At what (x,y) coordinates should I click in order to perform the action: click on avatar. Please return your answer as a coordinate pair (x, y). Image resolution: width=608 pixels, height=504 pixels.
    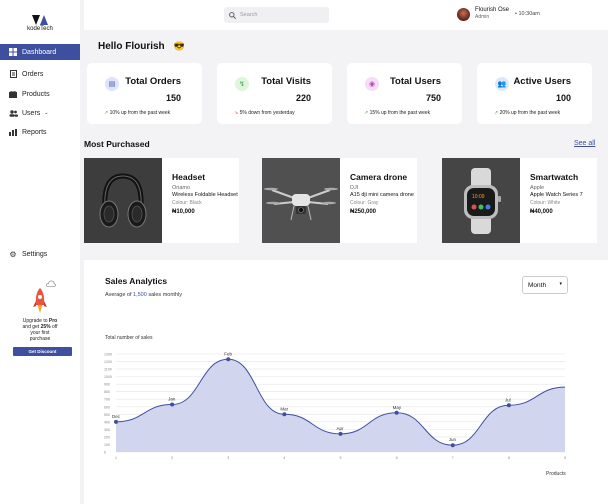
    Looking at the image, I should click on (463, 14).